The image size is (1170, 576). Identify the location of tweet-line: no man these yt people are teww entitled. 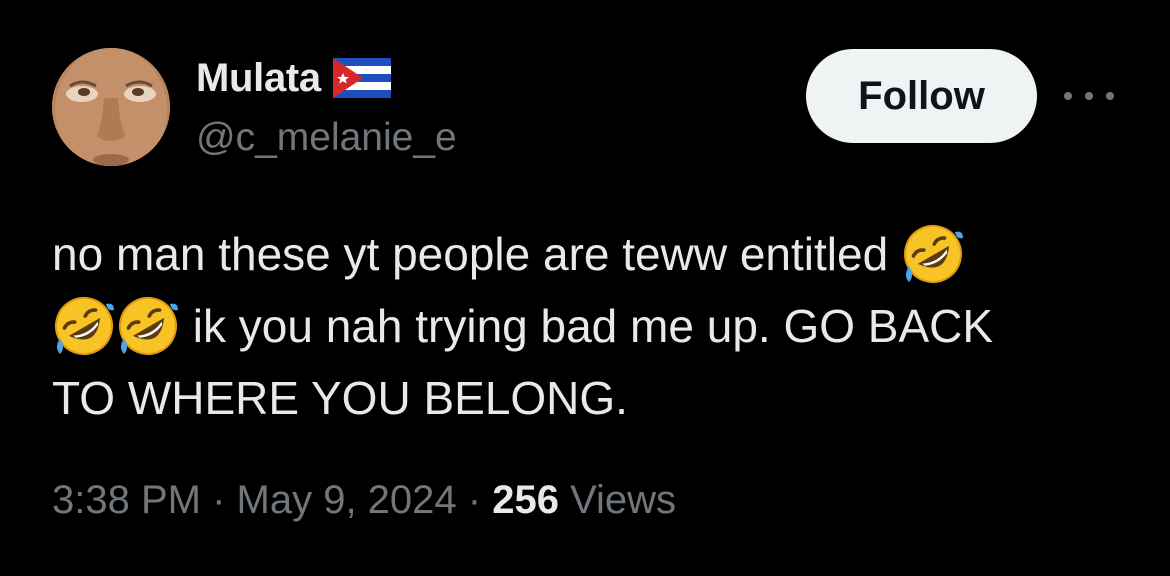
(582, 254).